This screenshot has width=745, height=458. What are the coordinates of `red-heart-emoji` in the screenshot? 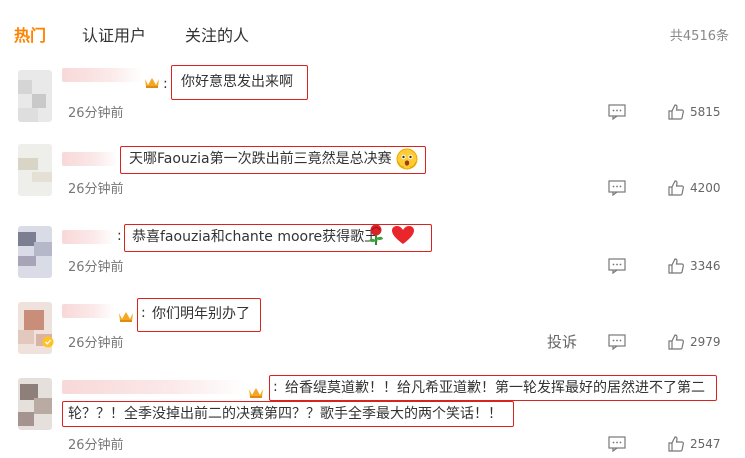 It's located at (403, 235).